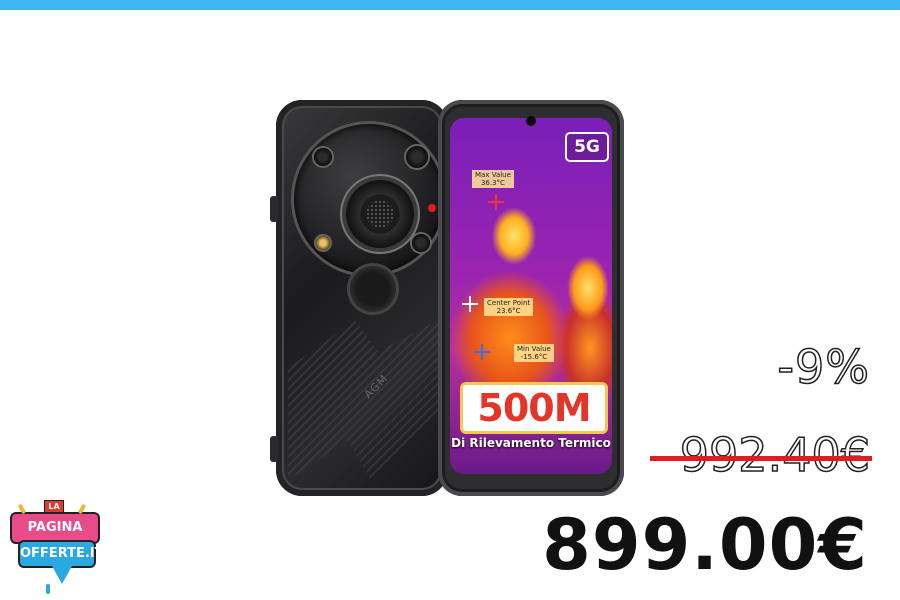 The height and width of the screenshot is (600, 900). I want to click on max-crosshair-icon, so click(496, 202).